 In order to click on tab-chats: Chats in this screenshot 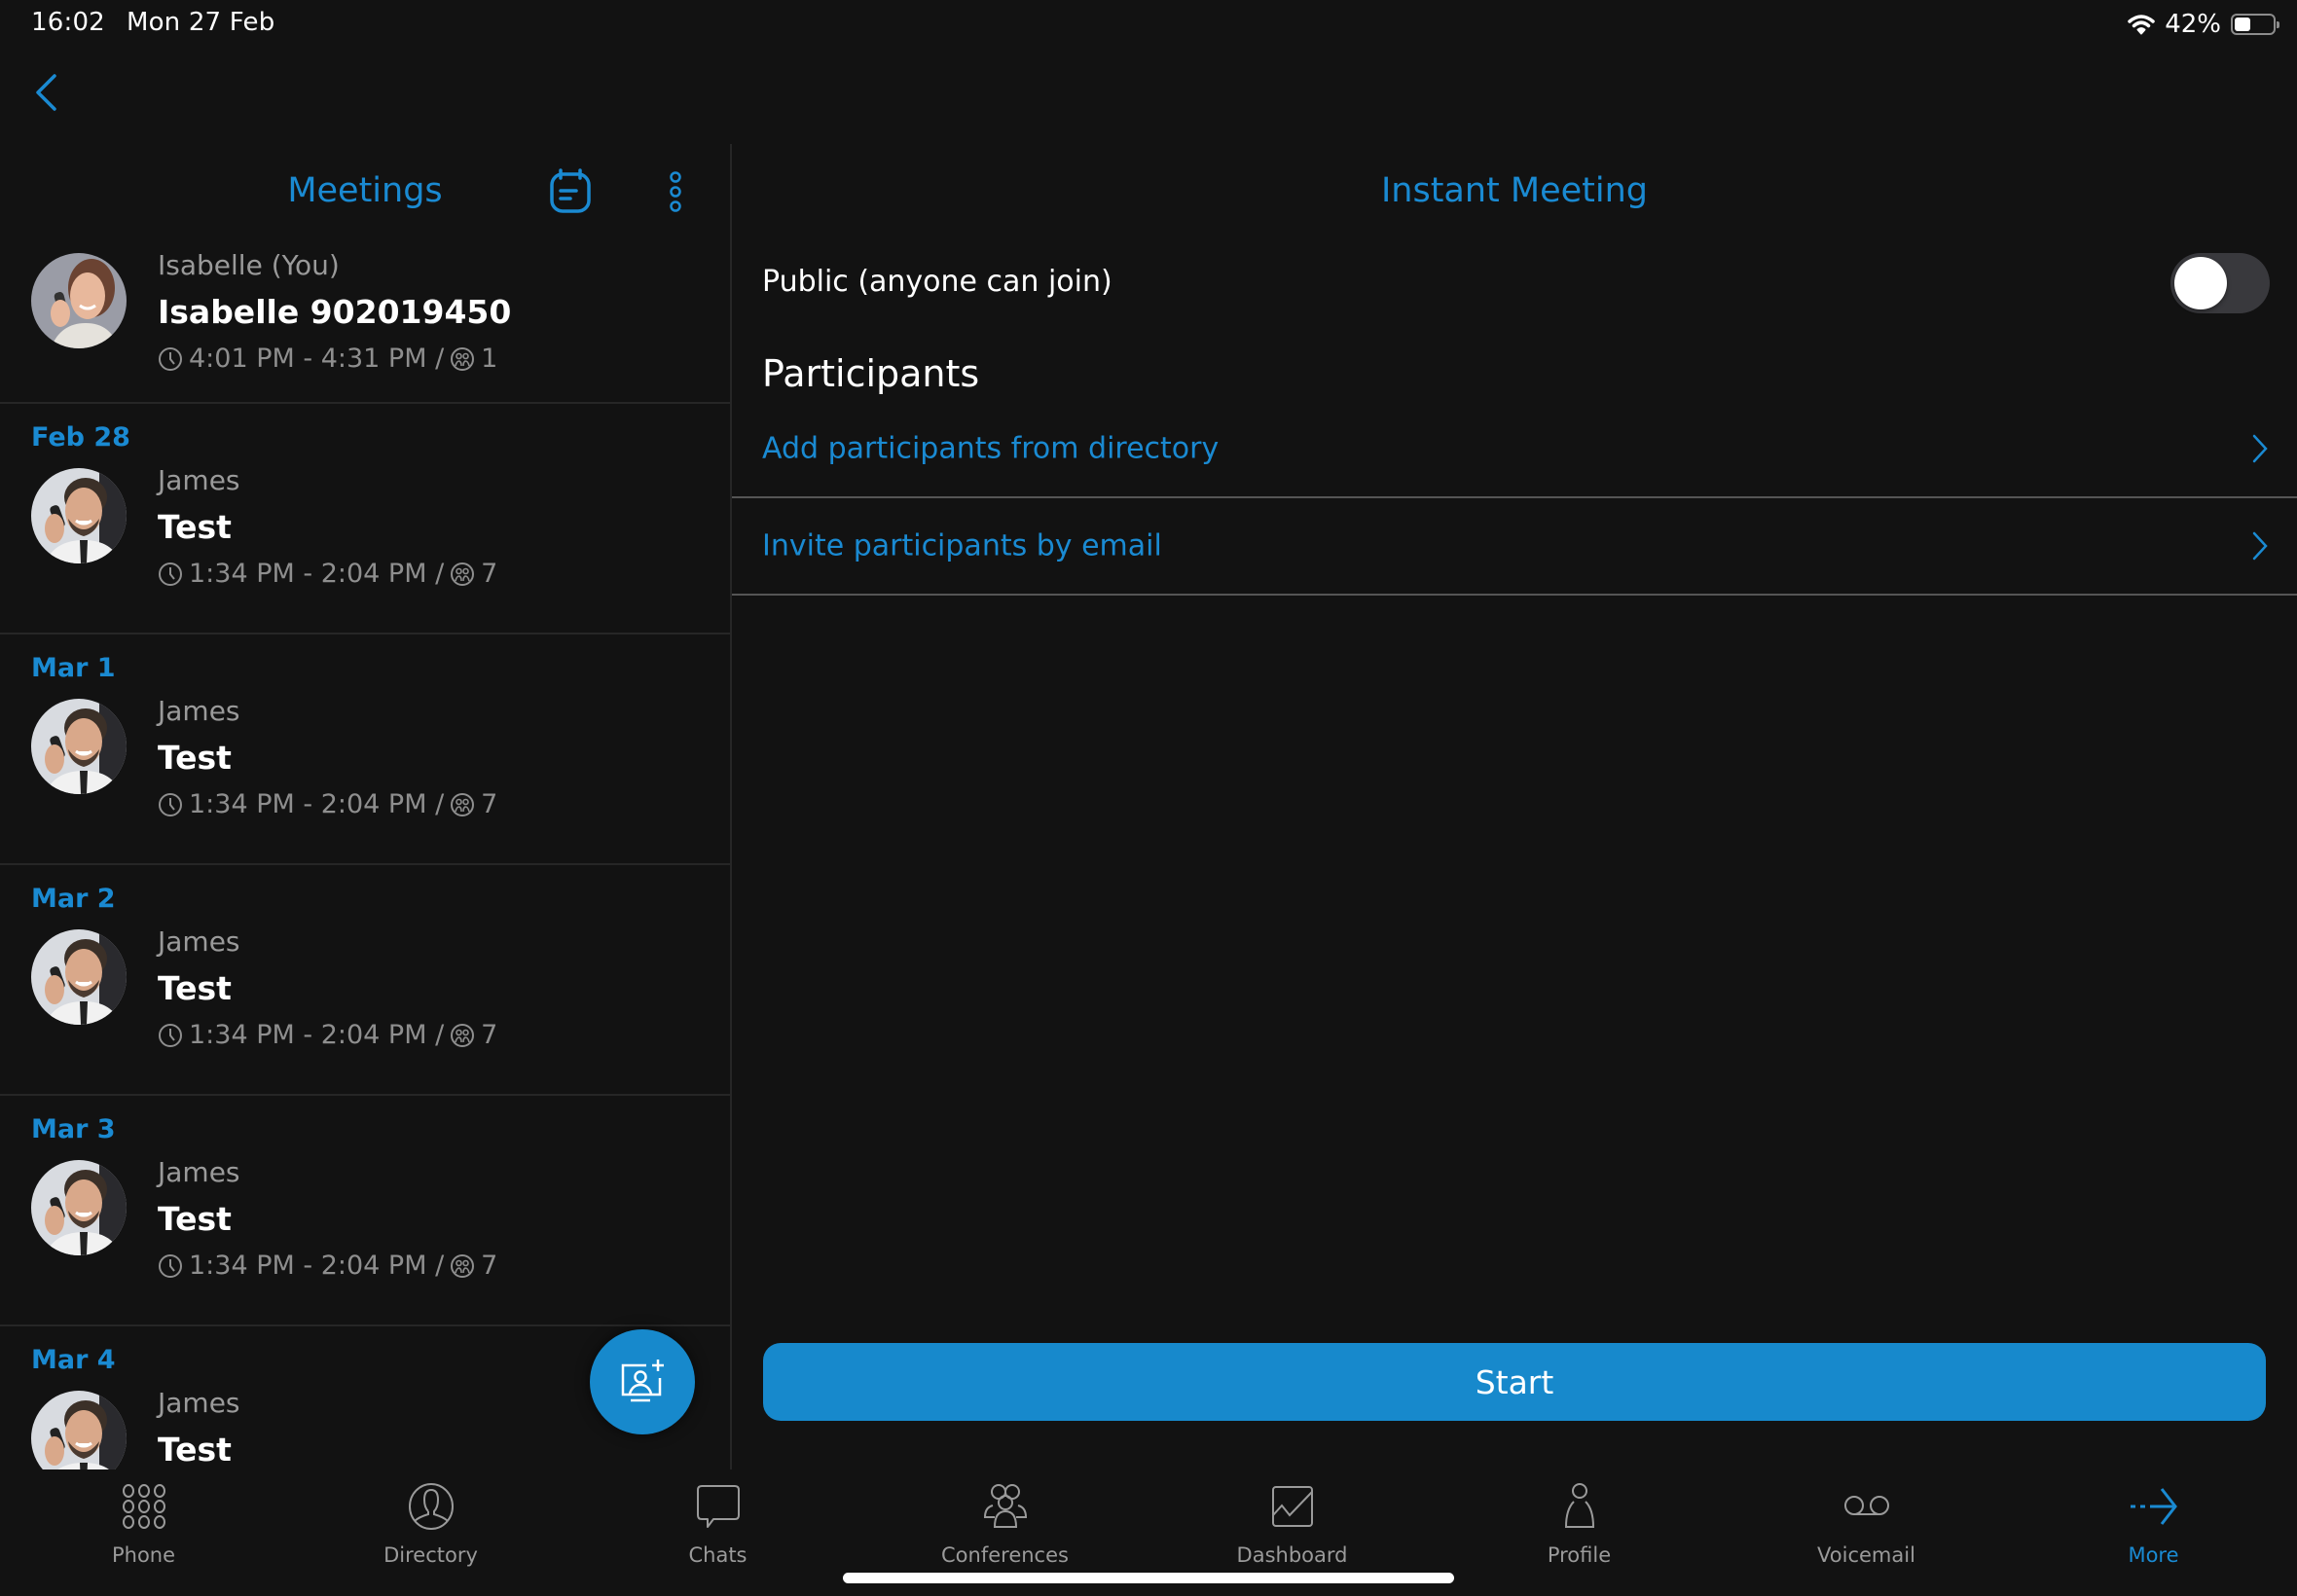, I will do `click(717, 1532)`.